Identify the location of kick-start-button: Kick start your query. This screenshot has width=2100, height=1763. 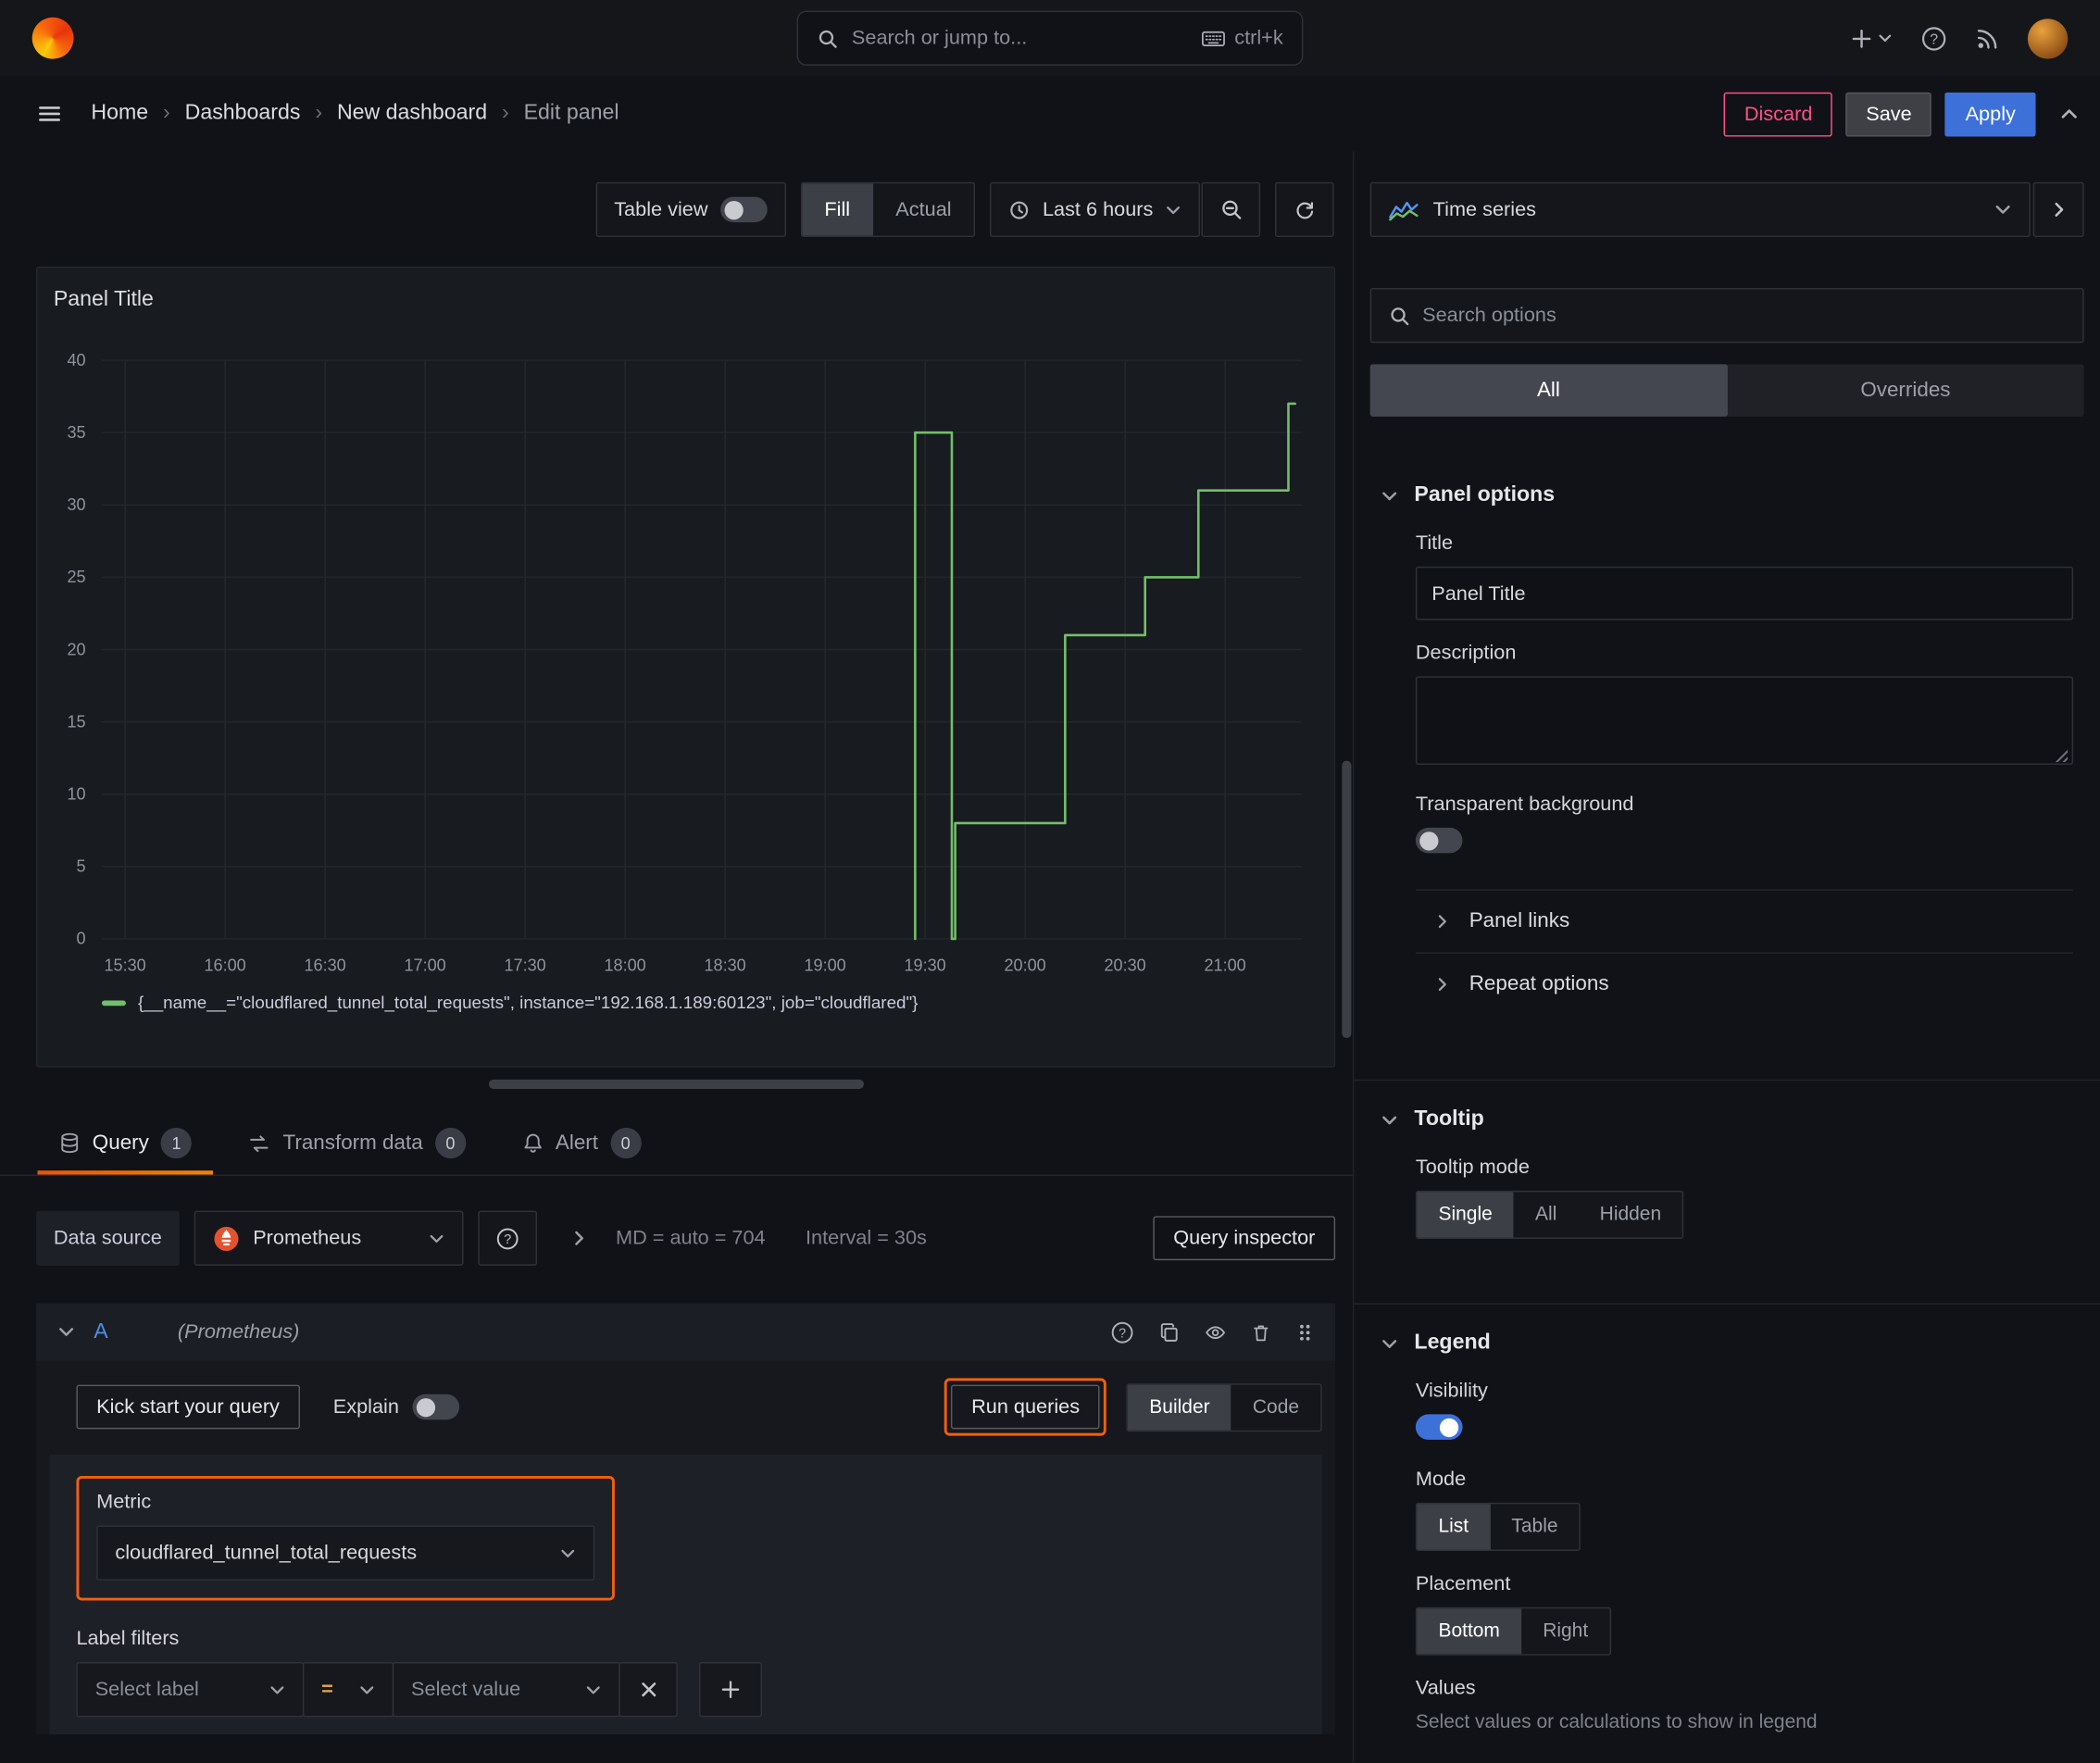
(188, 1407).